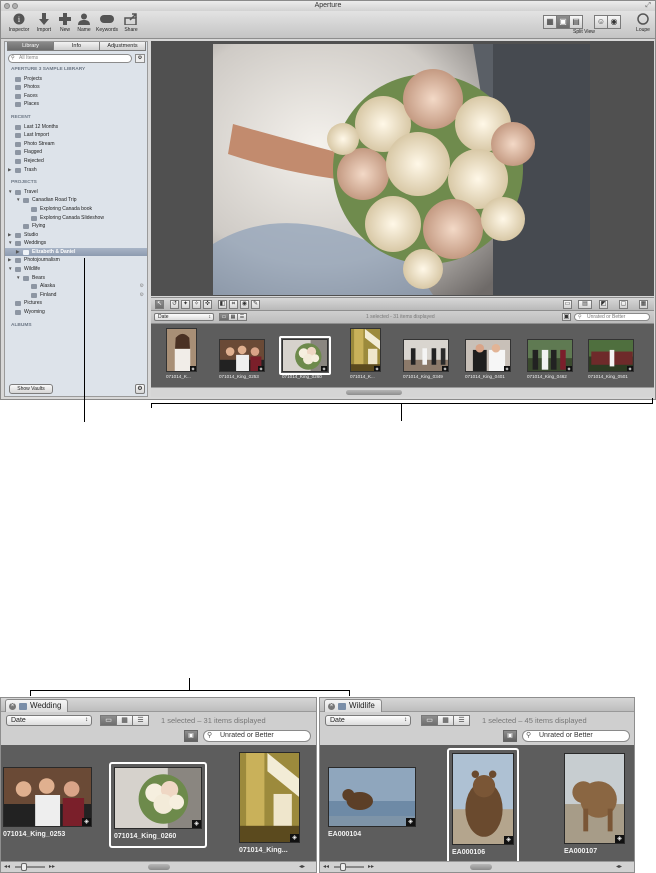  What do you see at coordinates (623, 304) in the screenshot?
I see `primary-only-button: ▢` at bounding box center [623, 304].